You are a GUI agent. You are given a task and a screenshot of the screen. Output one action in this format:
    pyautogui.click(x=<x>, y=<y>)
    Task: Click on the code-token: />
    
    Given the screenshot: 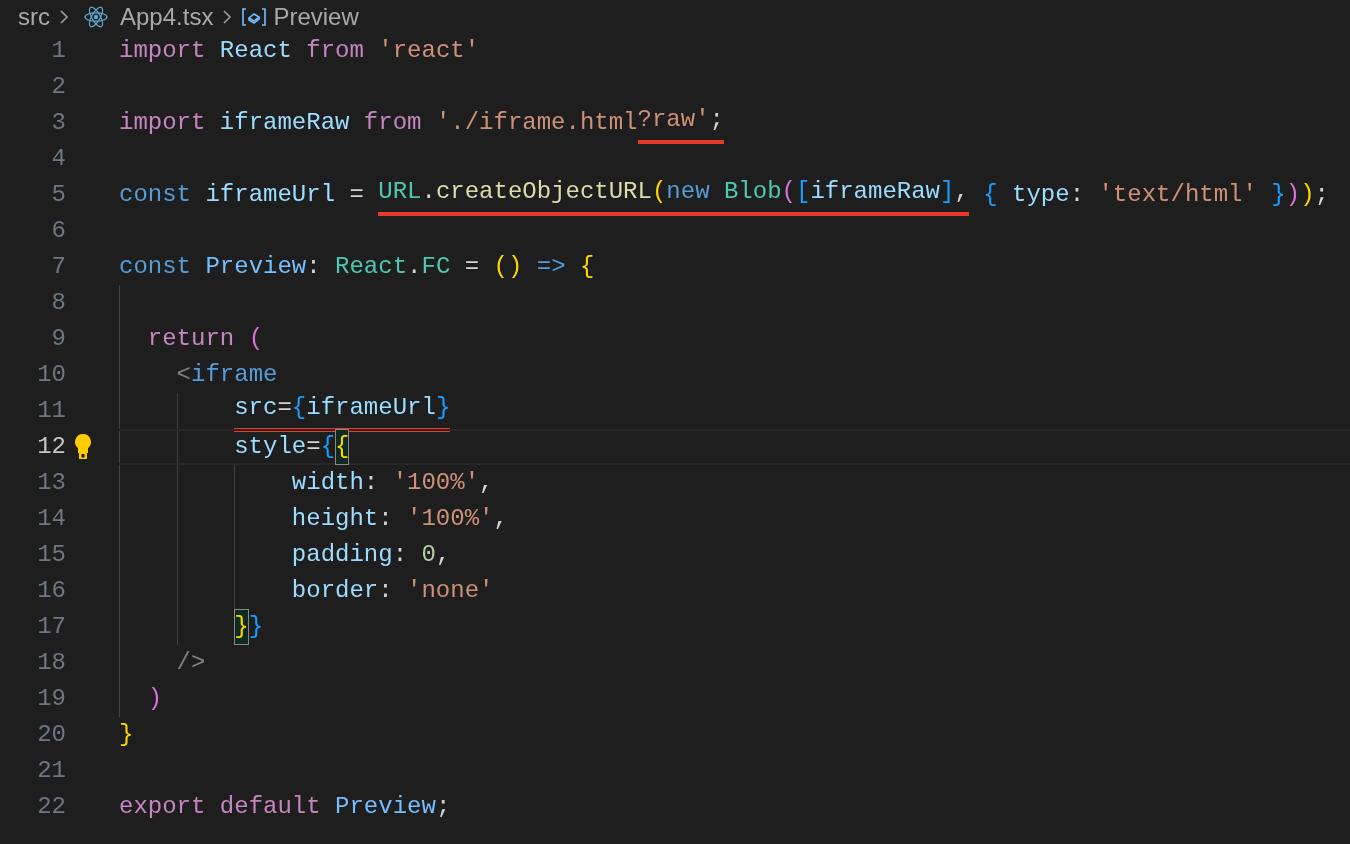 What is the action you would take?
    pyautogui.click(x=191, y=663)
    